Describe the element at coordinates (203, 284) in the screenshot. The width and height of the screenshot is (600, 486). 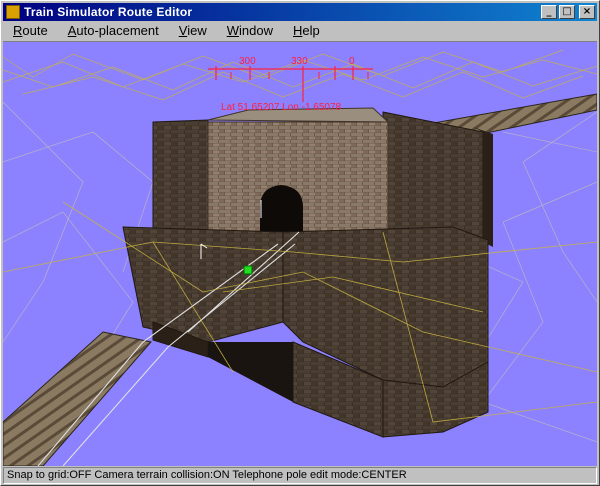
I see `tunnel-lower-left-block` at that location.